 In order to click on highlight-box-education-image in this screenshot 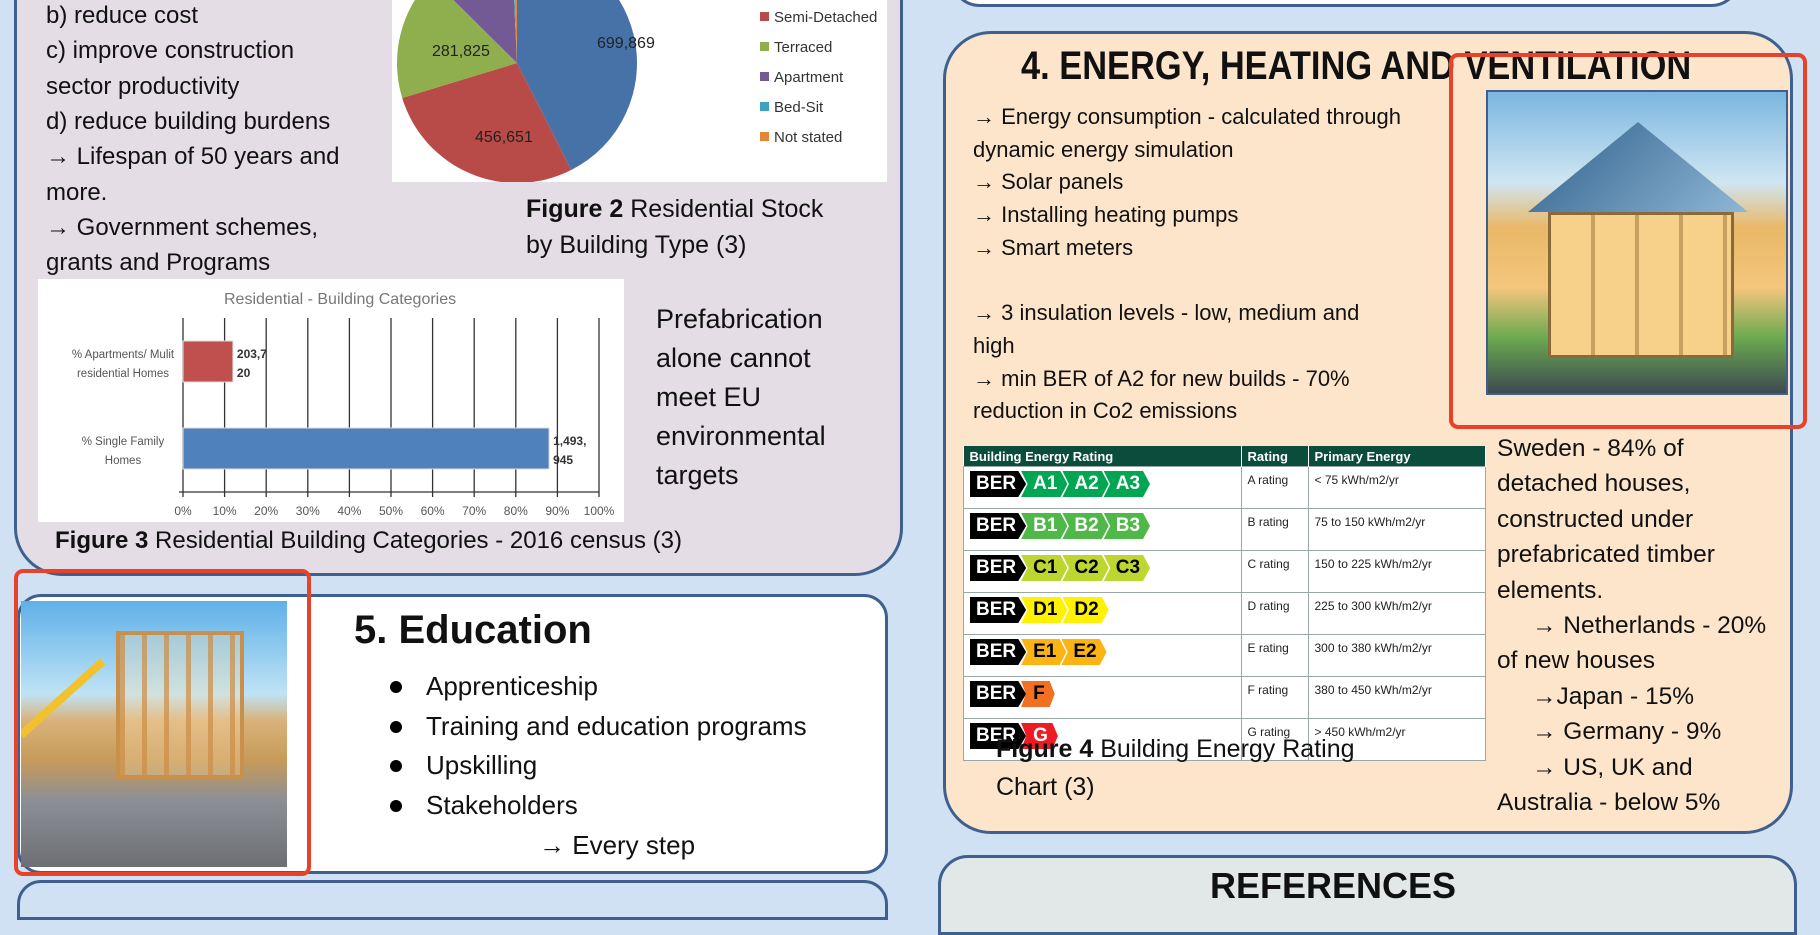, I will do `click(162, 722)`.